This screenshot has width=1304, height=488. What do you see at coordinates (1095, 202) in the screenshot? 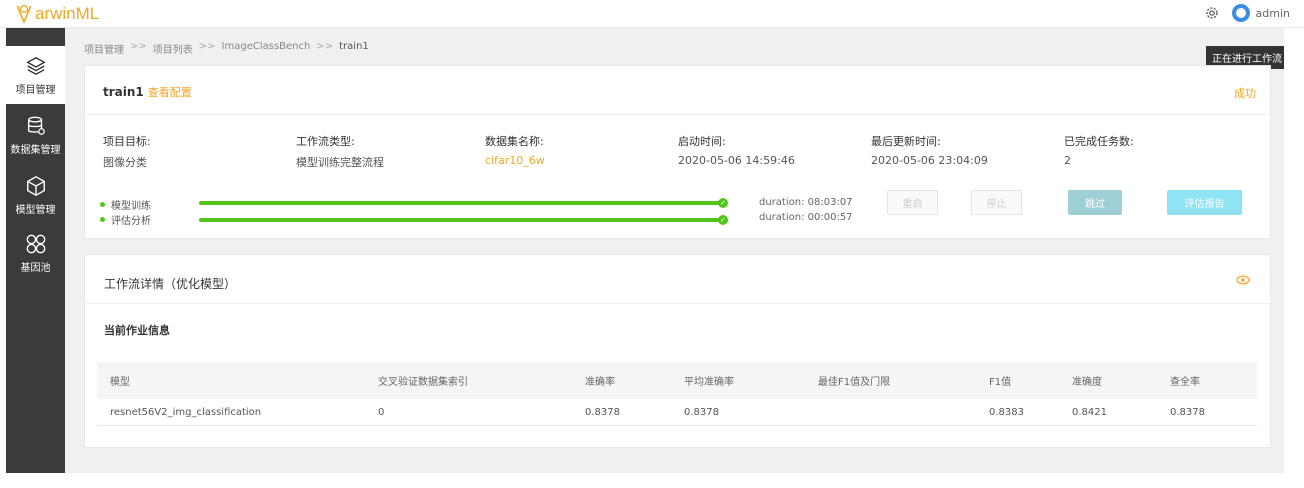
I see `skip-button: 跳过` at bounding box center [1095, 202].